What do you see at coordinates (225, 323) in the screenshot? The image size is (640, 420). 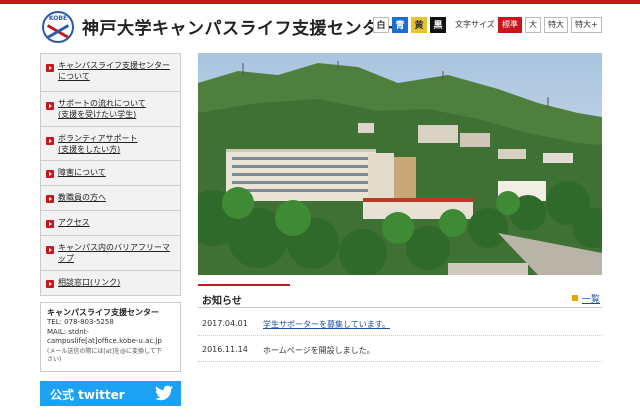 I see `news-date: 2017.04.01` at bounding box center [225, 323].